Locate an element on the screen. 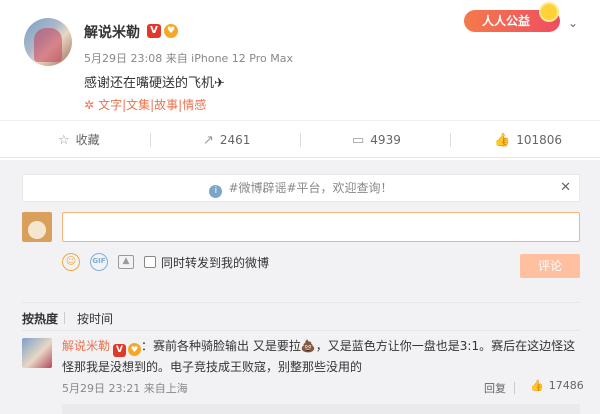 This screenshot has width=600, height=414. forward-label: 同时转发到我的微博 is located at coordinates (215, 262).